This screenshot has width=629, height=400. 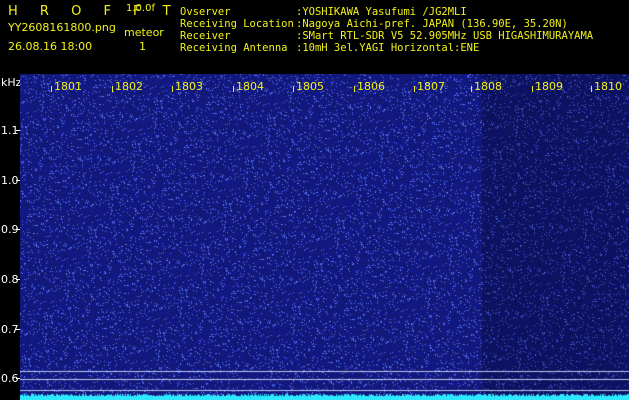 I want to click on antenna-value: :10mH 3el.YAGI Horizontal:ENE, so click(x=388, y=48).